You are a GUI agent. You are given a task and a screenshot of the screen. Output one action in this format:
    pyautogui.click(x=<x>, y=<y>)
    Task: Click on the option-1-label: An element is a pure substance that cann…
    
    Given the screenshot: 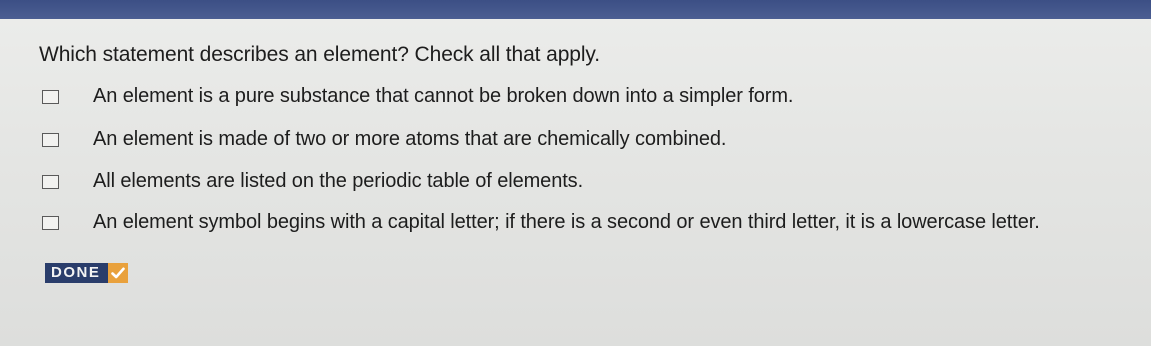 What is the action you would take?
    pyautogui.click(x=443, y=96)
    